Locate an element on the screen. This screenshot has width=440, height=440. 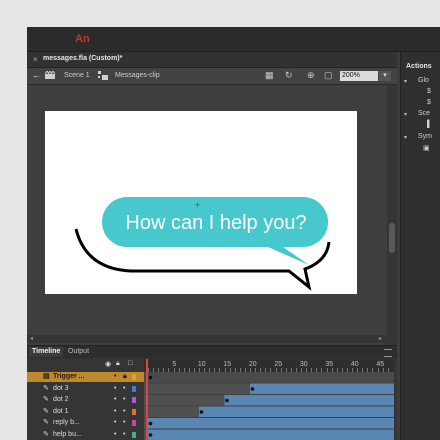
actions-panel: Actions ▾ Glo $ $ ▾ Sce ▌ ▾ Sym ▣ is located at coordinates (420, 246).